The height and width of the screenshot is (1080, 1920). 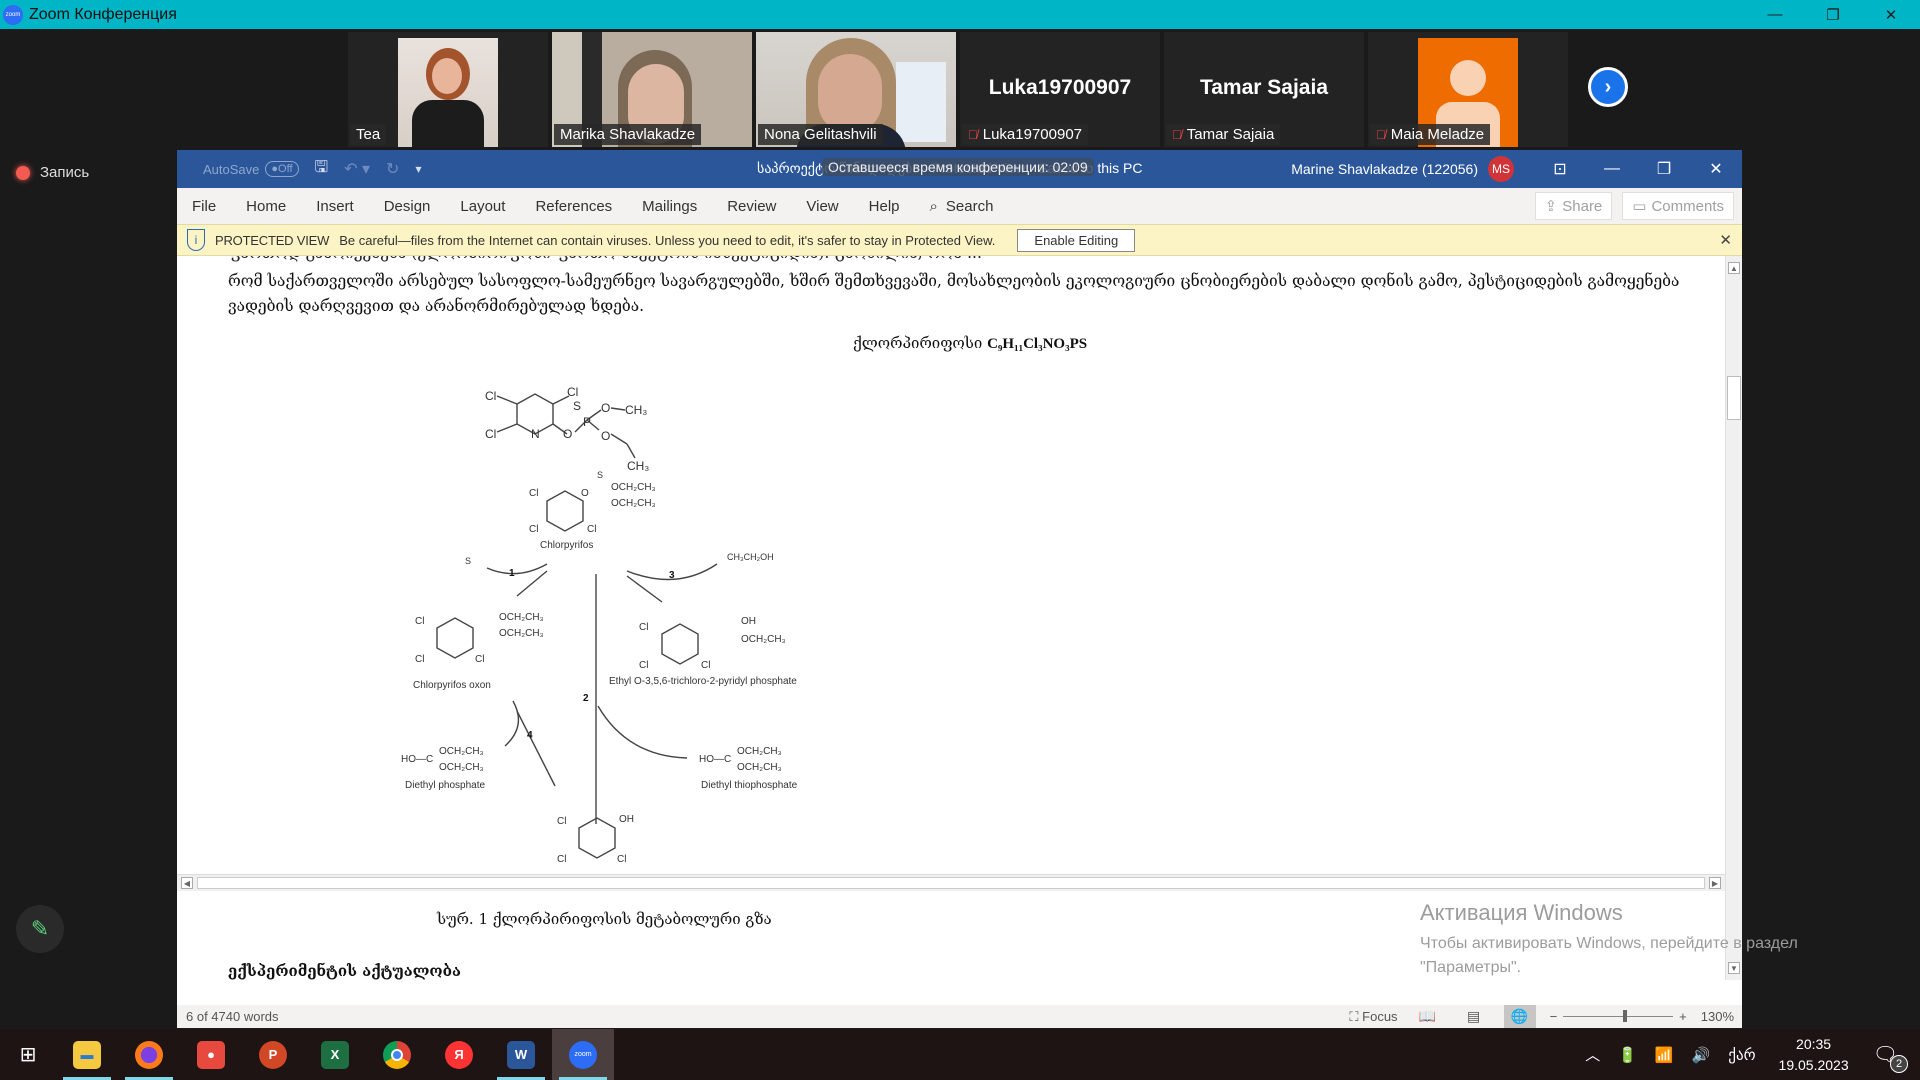 I want to click on notification-center-button: 🗨 2, so click(x=1890, y=1057).